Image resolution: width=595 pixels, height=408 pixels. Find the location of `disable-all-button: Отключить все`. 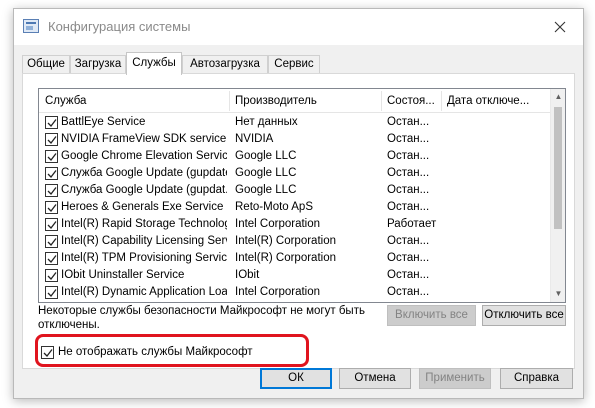

disable-all-button: Отключить все is located at coordinates (524, 315).